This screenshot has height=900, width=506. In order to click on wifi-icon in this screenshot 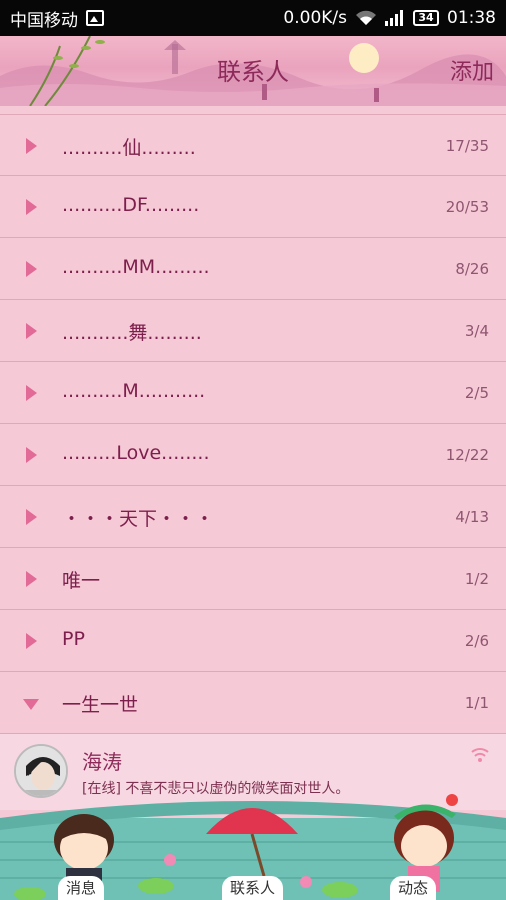, I will do `click(366, 18)`.